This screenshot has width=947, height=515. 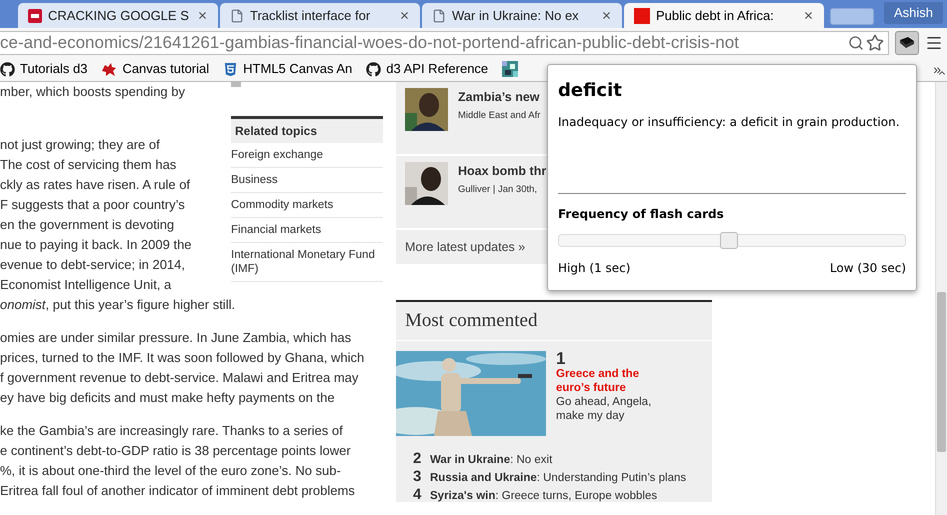 What do you see at coordinates (370, 43) in the screenshot?
I see `url-text: ce-and-economics/21641261-gambias-financial-woes-do-not-portend-african-public-debt-crisis-not` at bounding box center [370, 43].